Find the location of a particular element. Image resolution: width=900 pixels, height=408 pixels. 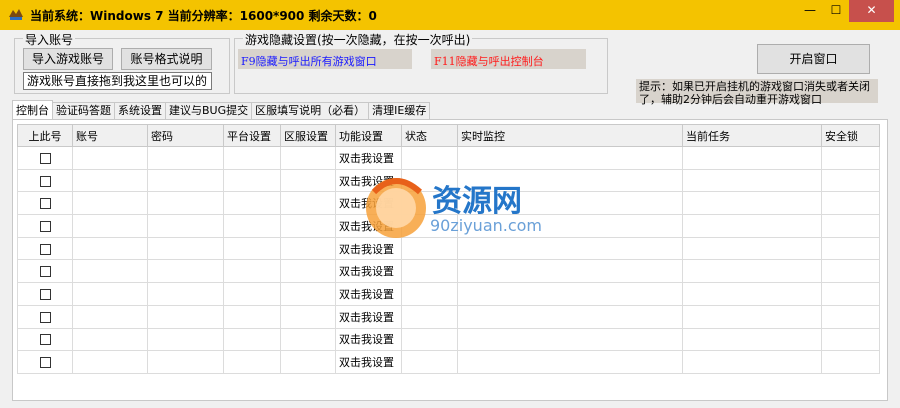

minimize-button: — is located at coordinates (810, 11).